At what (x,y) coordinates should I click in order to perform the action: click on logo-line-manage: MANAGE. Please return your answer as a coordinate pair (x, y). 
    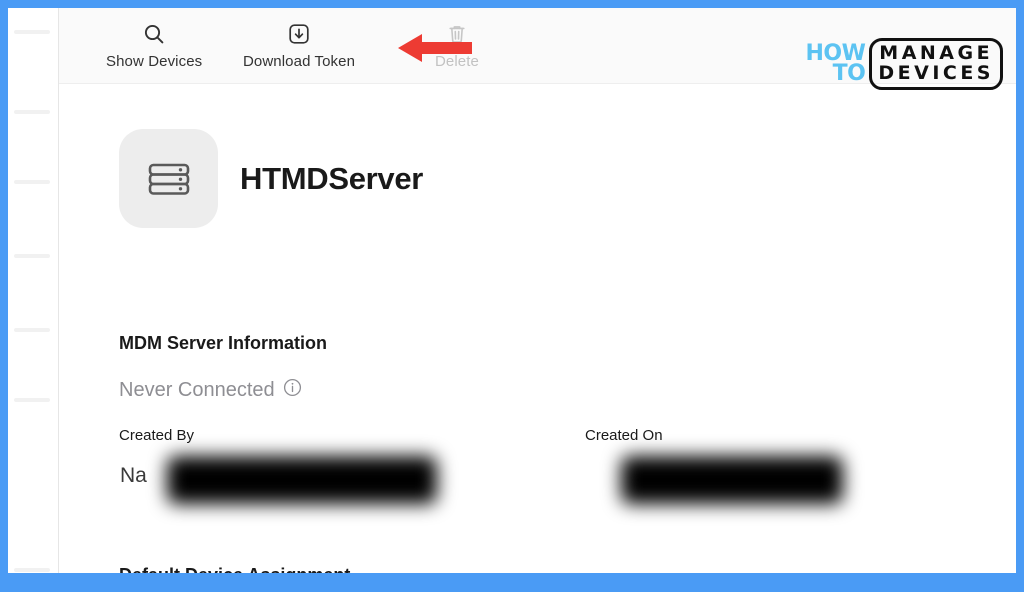
    Looking at the image, I should click on (936, 53).